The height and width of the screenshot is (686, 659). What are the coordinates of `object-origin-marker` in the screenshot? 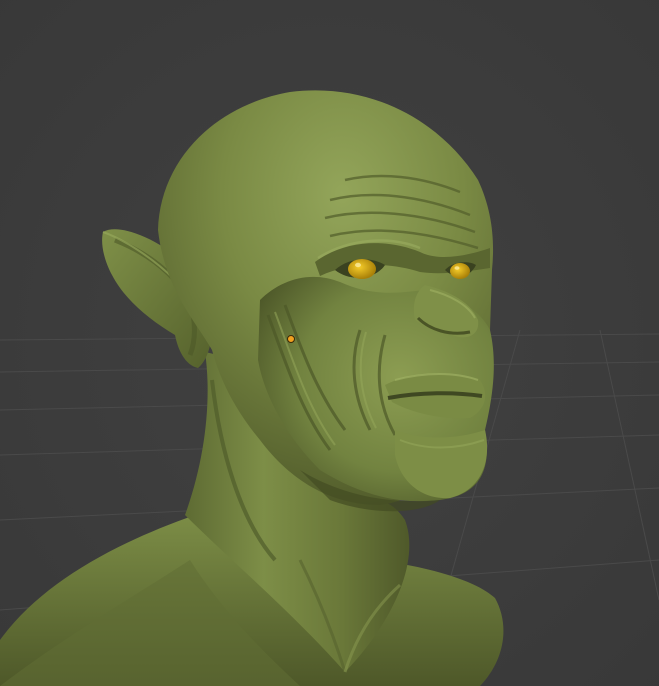 It's located at (291, 339).